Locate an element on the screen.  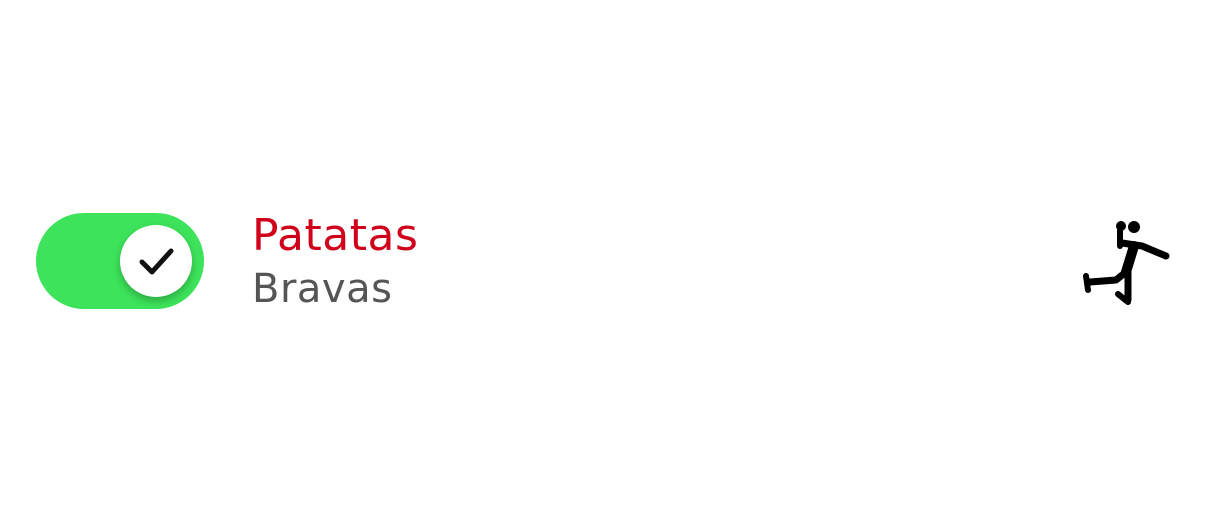
handball-player-icon is located at coordinates (1126, 263).